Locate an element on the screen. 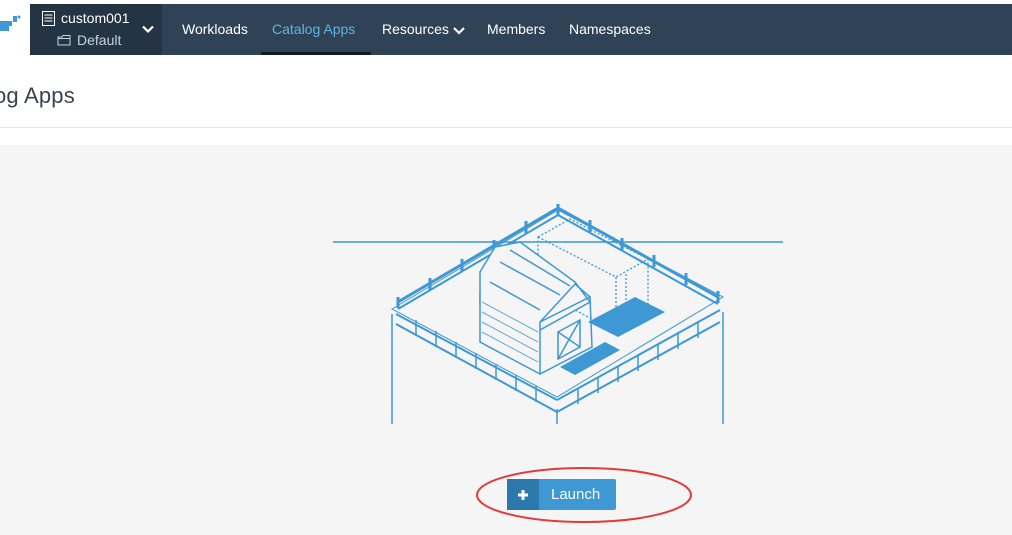 The width and height of the screenshot is (1012, 535). nav-members: Members is located at coordinates (516, 29).